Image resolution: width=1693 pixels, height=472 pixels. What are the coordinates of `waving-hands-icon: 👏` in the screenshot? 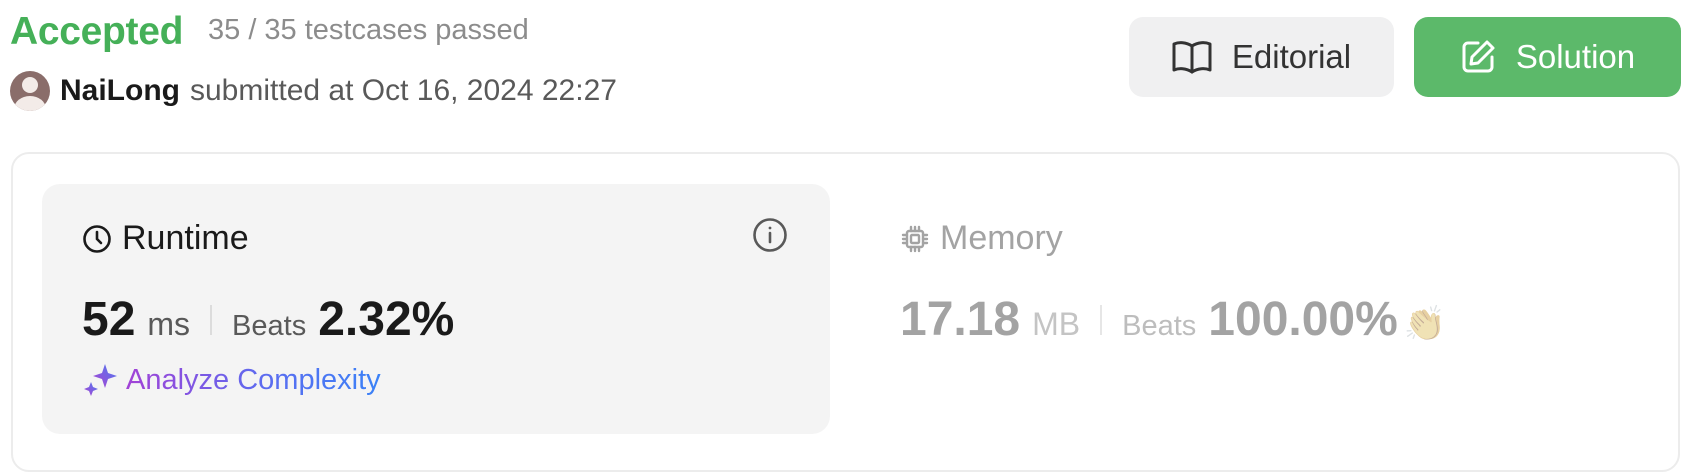 It's located at (1425, 324).